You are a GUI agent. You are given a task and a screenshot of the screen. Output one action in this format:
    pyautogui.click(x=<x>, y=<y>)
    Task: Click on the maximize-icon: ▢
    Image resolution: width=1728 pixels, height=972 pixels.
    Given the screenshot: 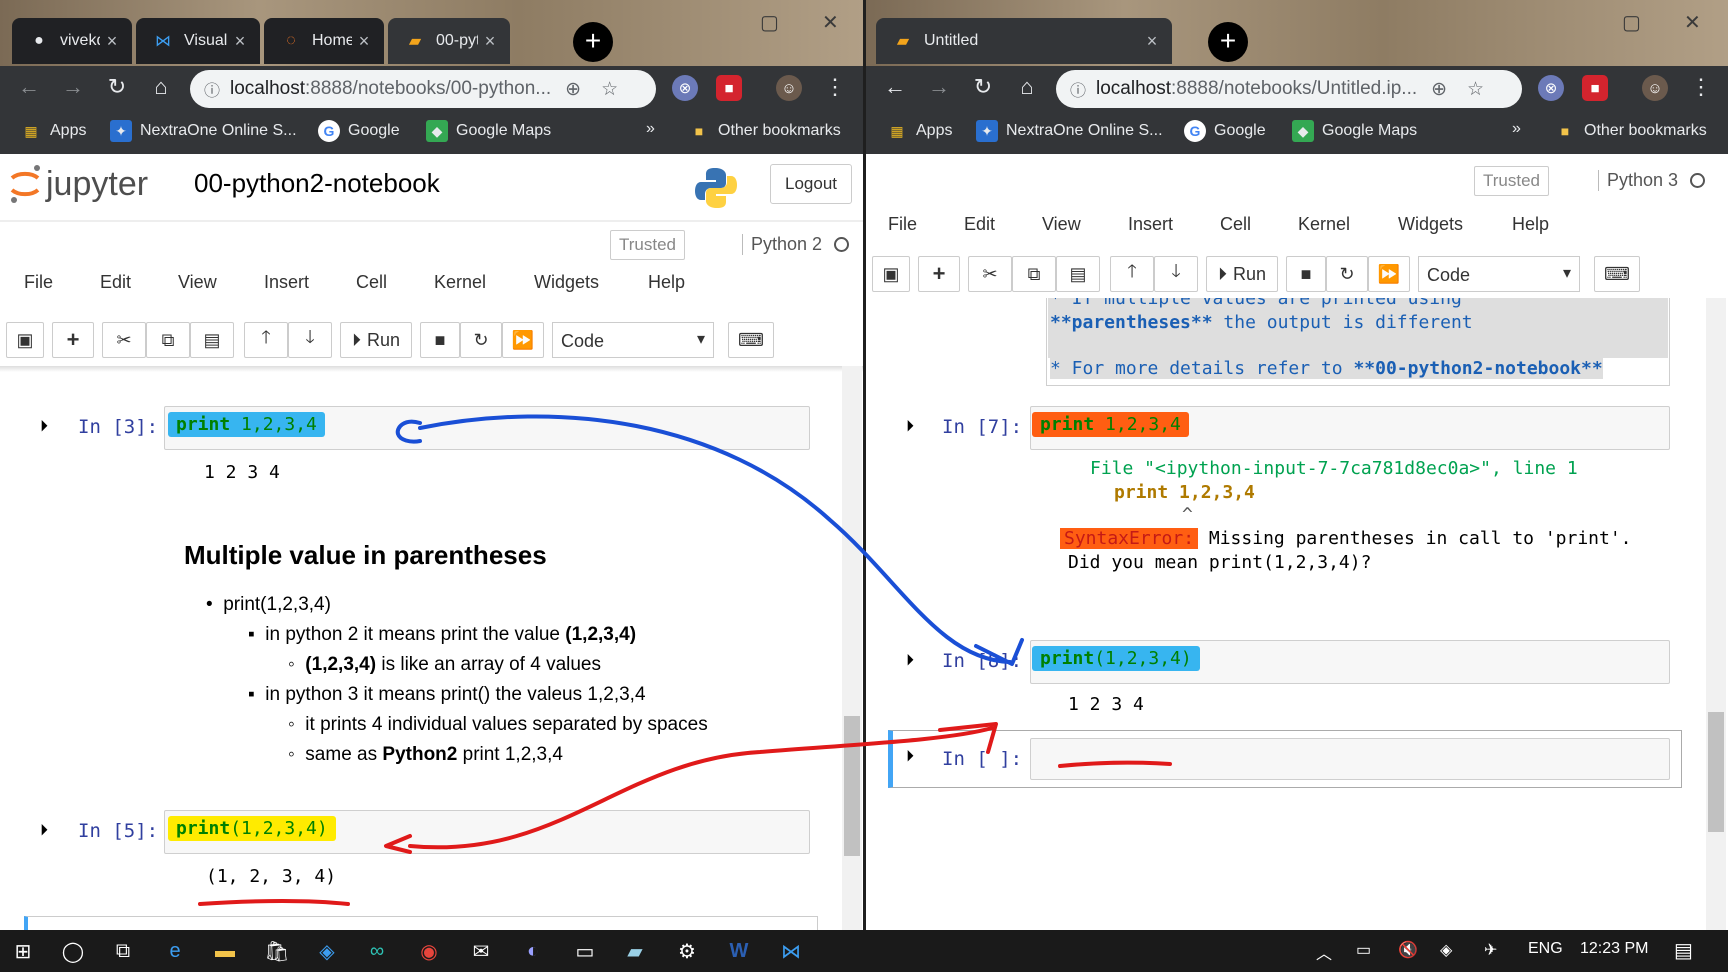 What is the action you would take?
    pyautogui.click(x=1631, y=22)
    